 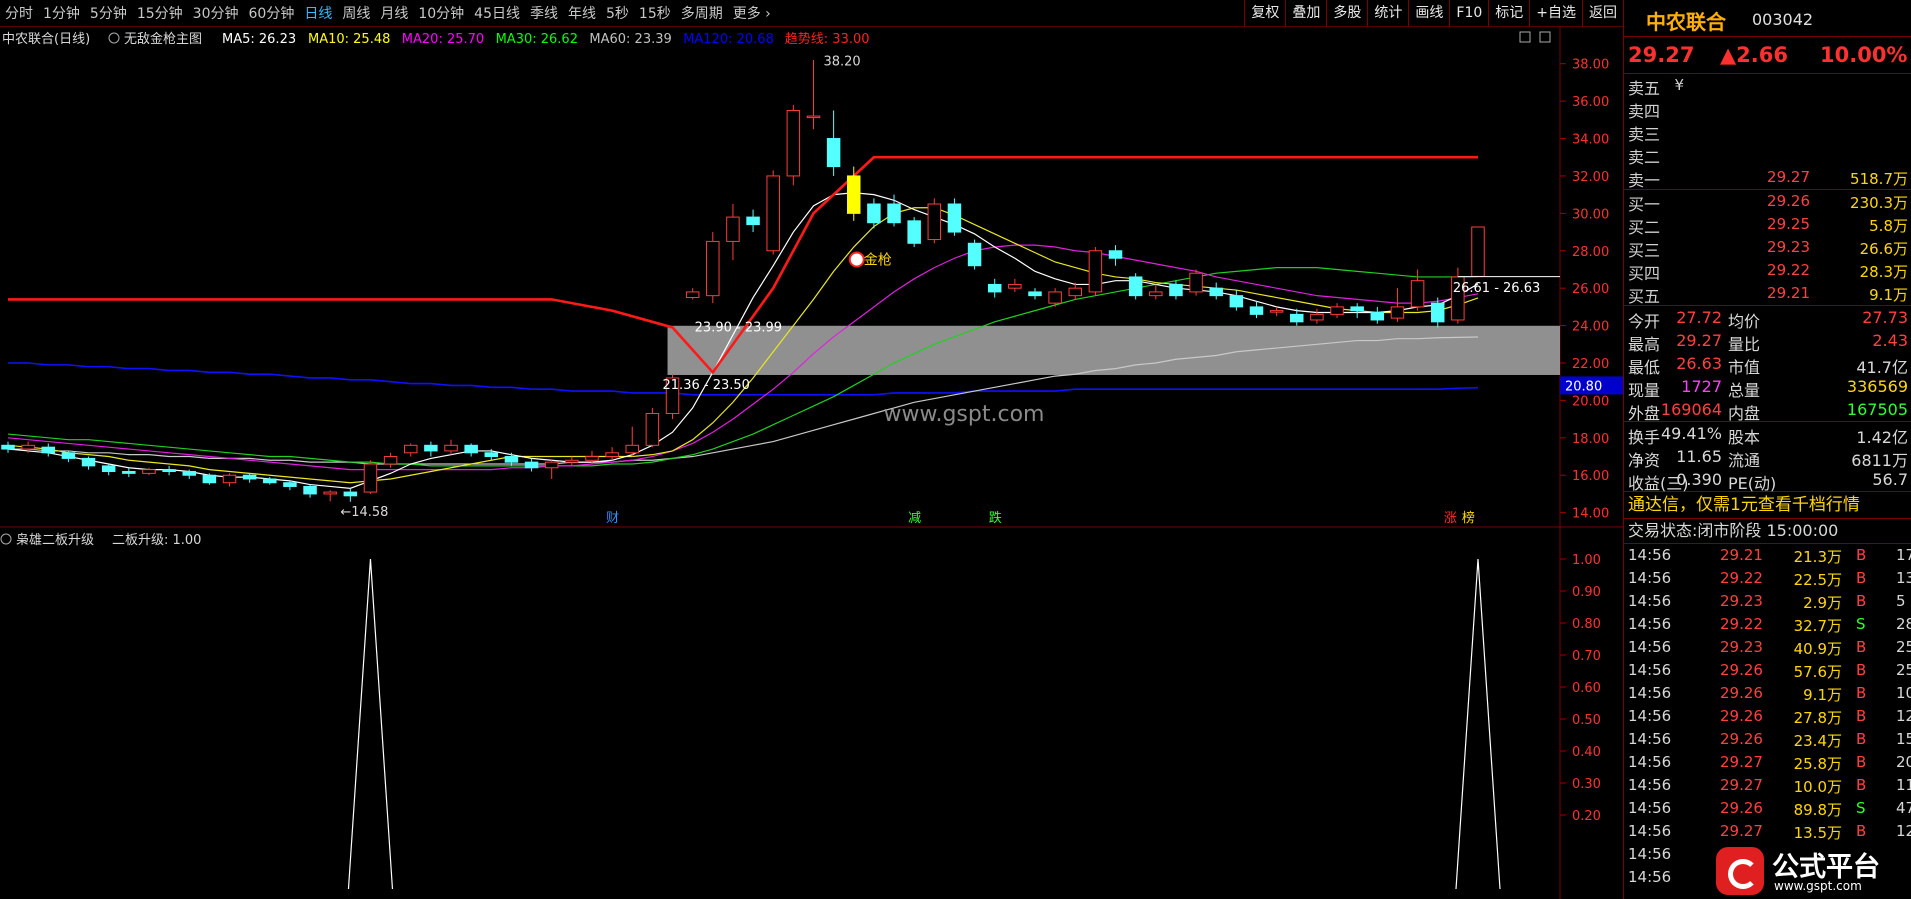 I want to click on bid-volume: 28.3万, so click(x=1883, y=272).